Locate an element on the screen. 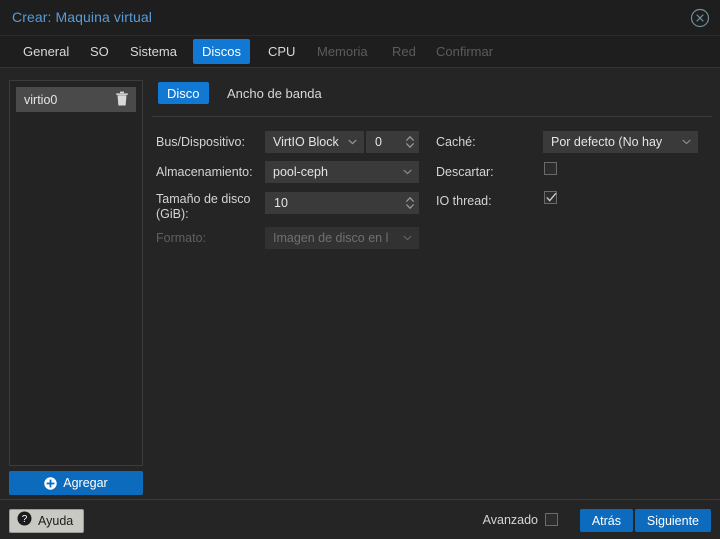  disk-list-panel: virtio0 is located at coordinates (76, 273).